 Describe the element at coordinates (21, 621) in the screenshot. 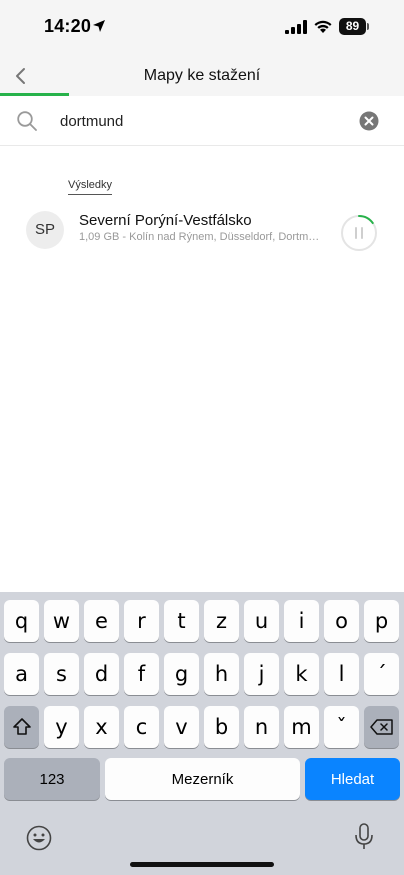

I see `key-q: q` at that location.